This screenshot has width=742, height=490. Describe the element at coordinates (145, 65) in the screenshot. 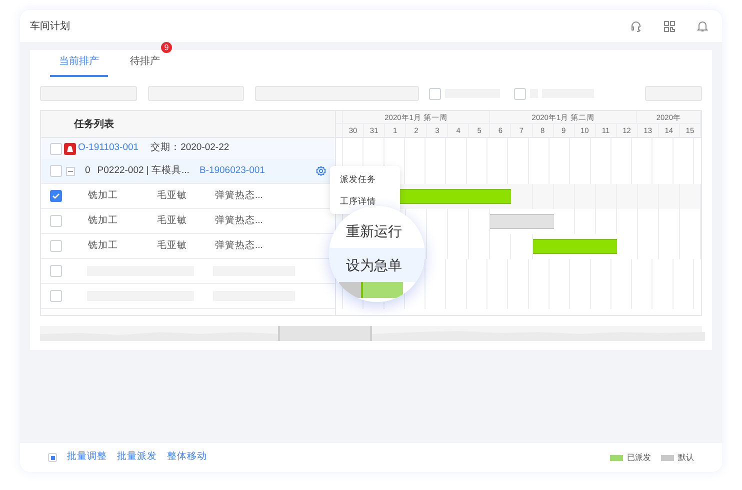

I see `tab: 待排产` at that location.